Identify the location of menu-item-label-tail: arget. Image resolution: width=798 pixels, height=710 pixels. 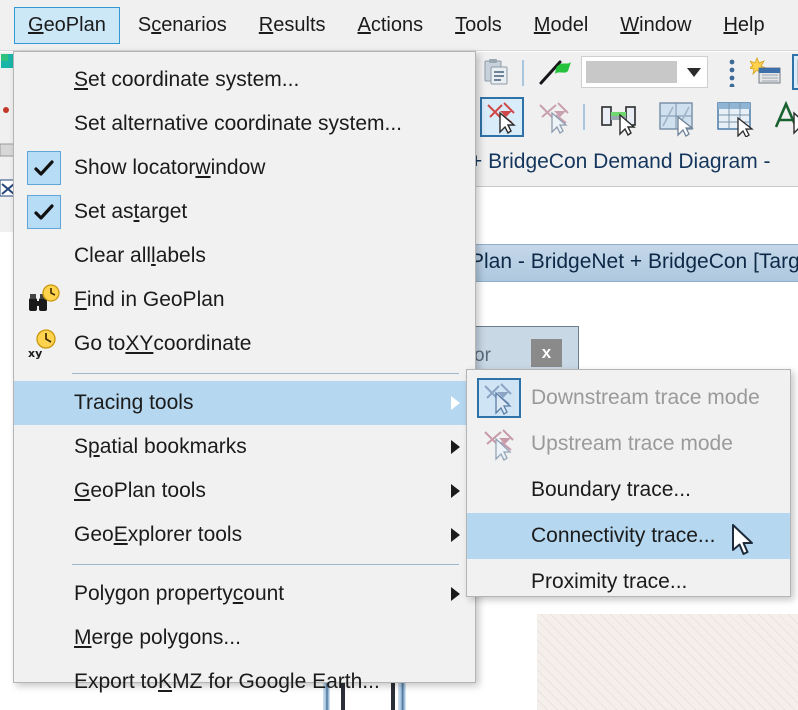
(163, 211).